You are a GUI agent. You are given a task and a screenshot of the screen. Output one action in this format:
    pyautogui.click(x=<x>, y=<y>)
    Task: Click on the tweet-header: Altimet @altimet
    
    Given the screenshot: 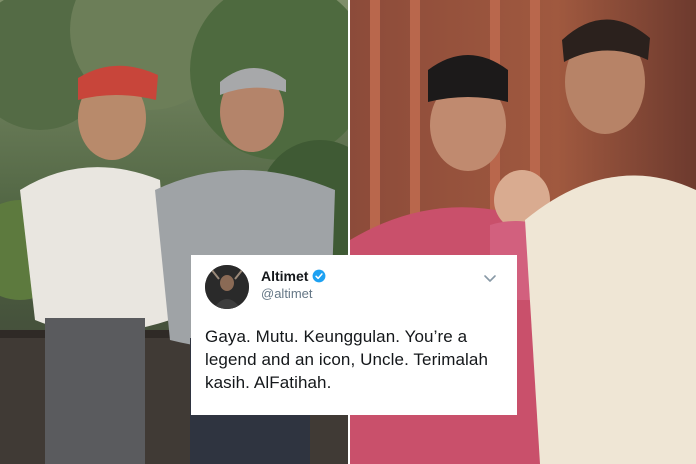 What is the action you would take?
    pyautogui.click(x=354, y=289)
    